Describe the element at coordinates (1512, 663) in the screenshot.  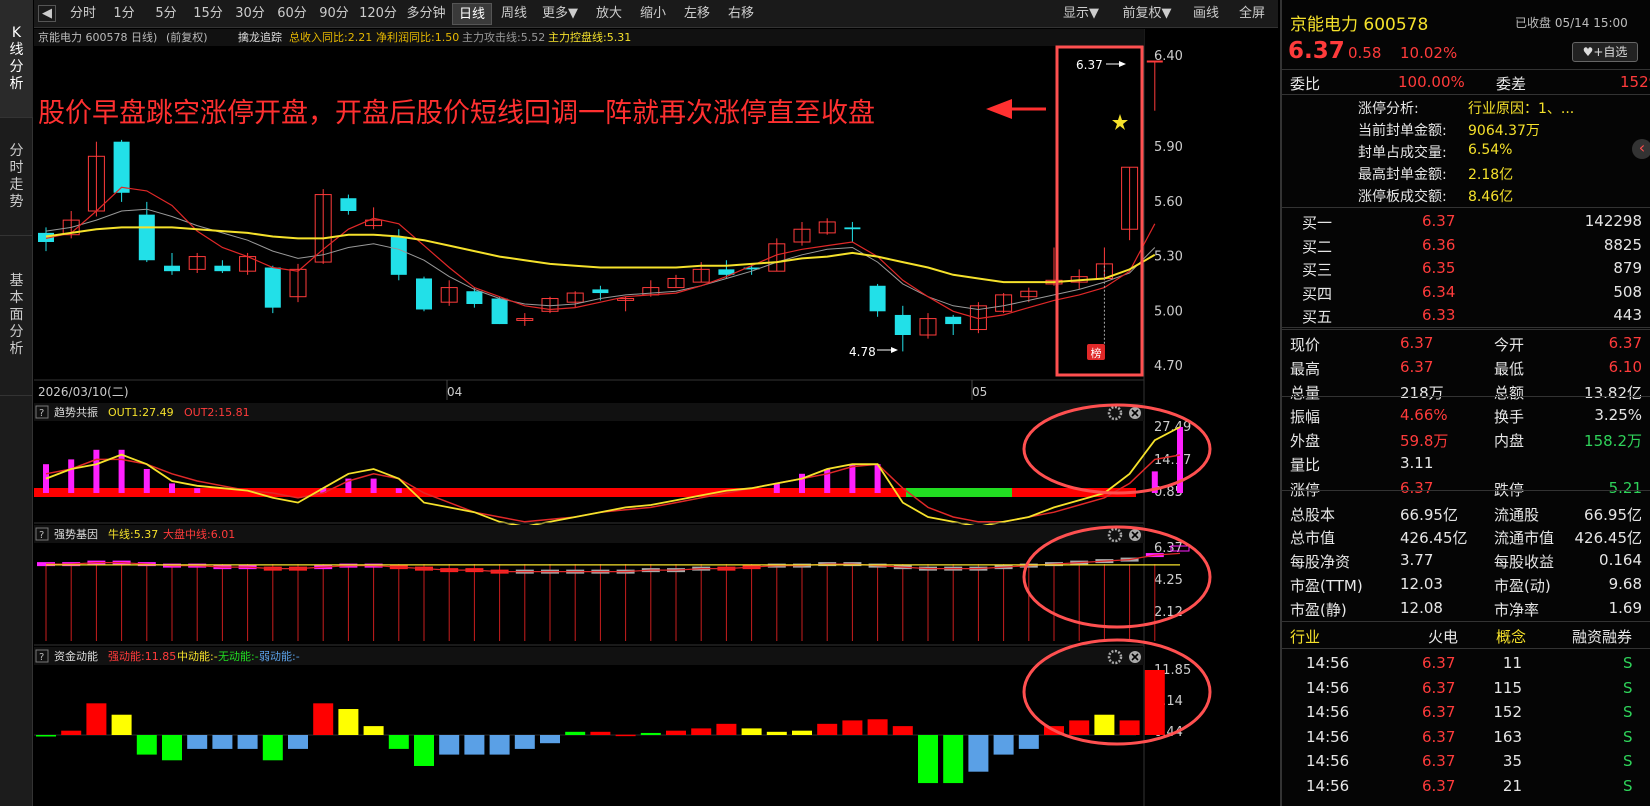
I see `tick-volume: 11` at that location.